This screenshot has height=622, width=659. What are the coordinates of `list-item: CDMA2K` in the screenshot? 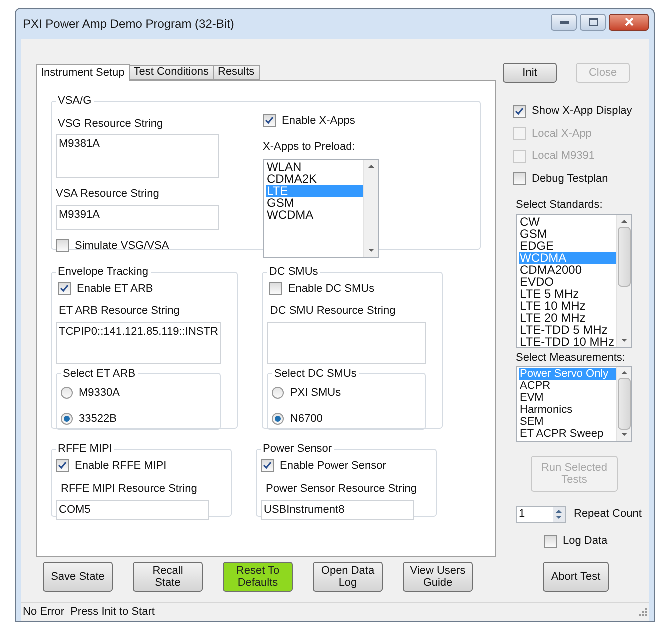 It's located at (314, 178).